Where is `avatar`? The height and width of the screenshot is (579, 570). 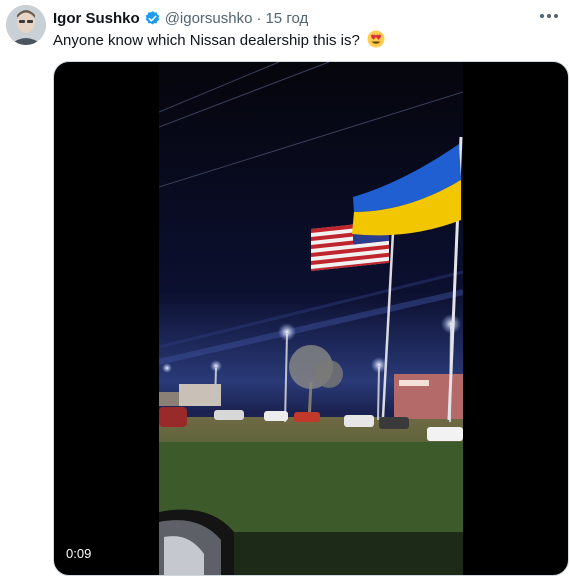
avatar is located at coordinates (26, 25).